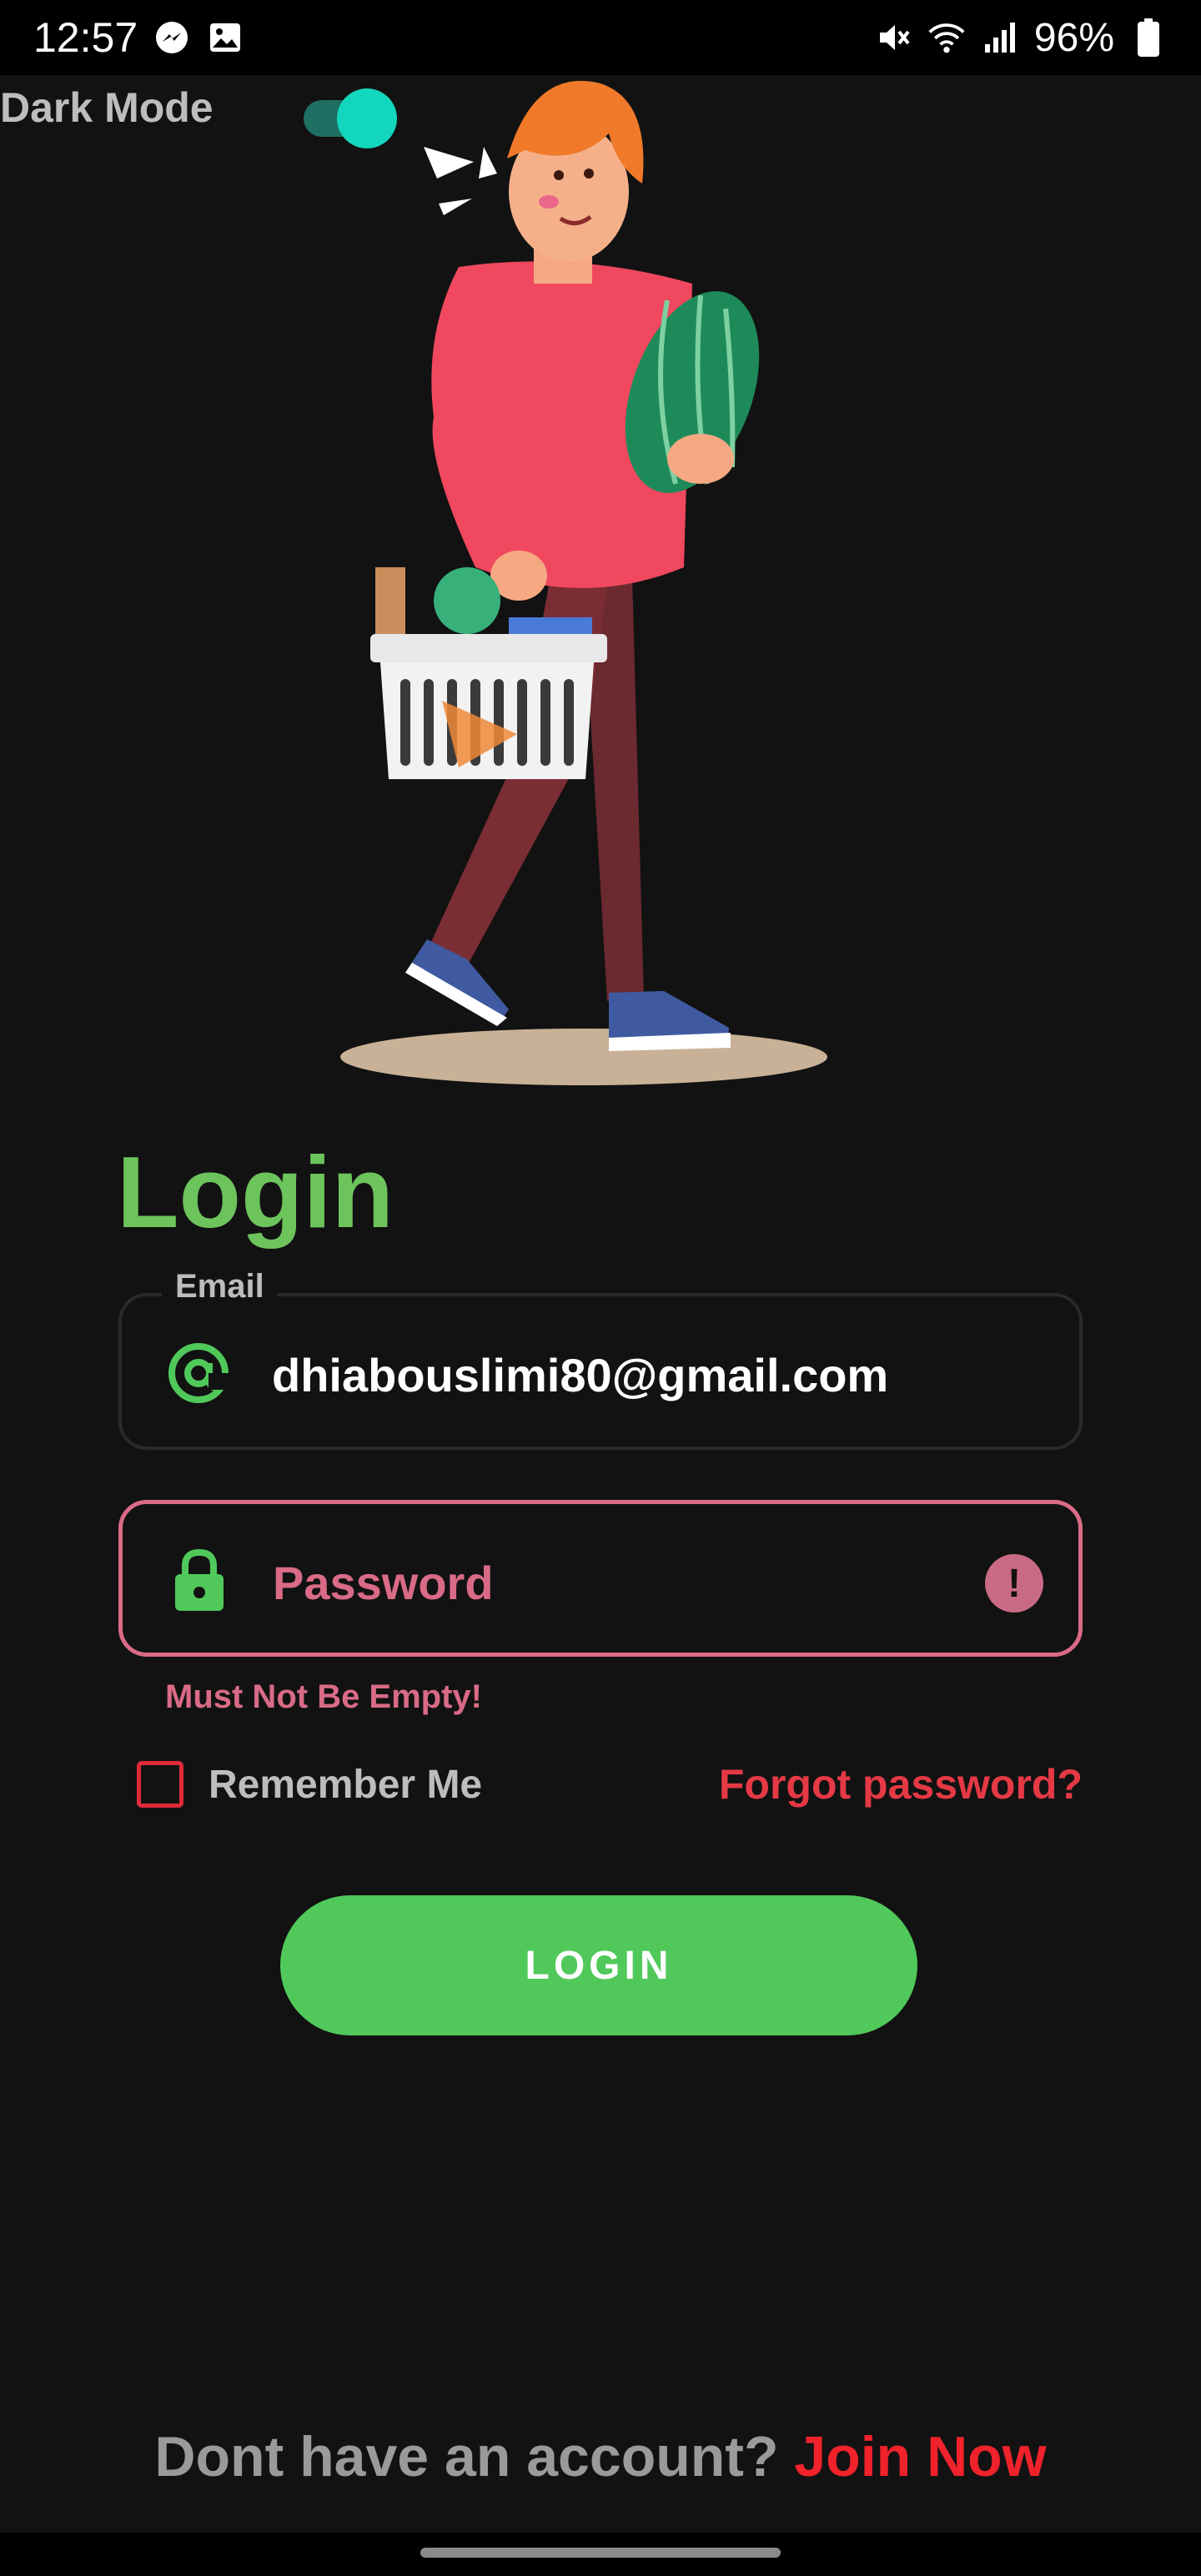  I want to click on status-right: 96%, so click(1021, 38).